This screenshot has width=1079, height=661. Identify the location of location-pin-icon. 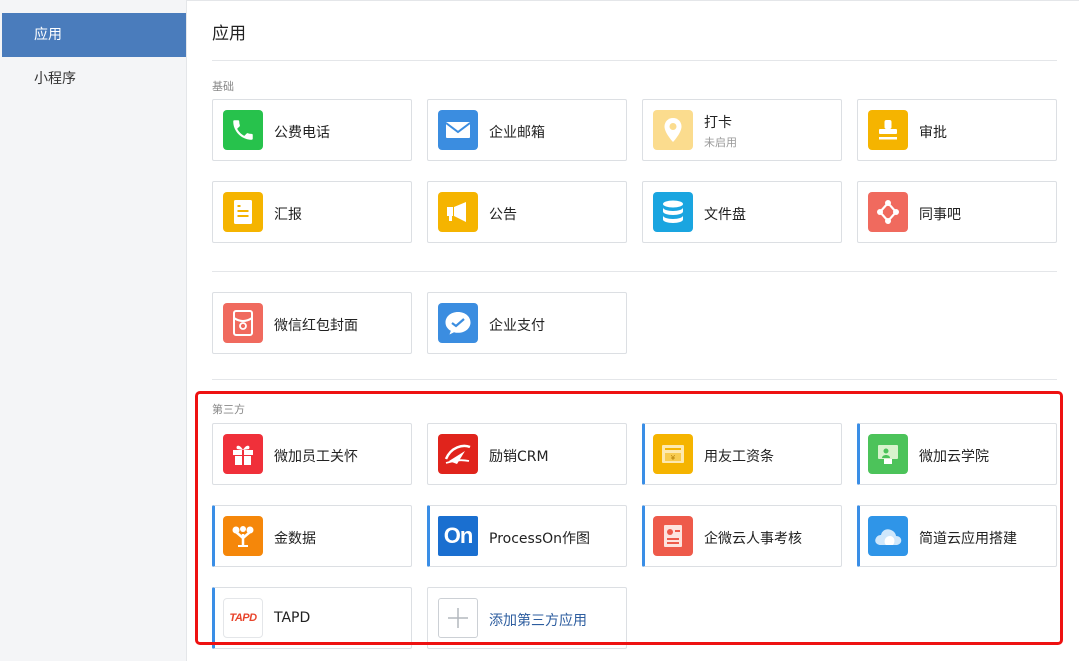
(673, 130).